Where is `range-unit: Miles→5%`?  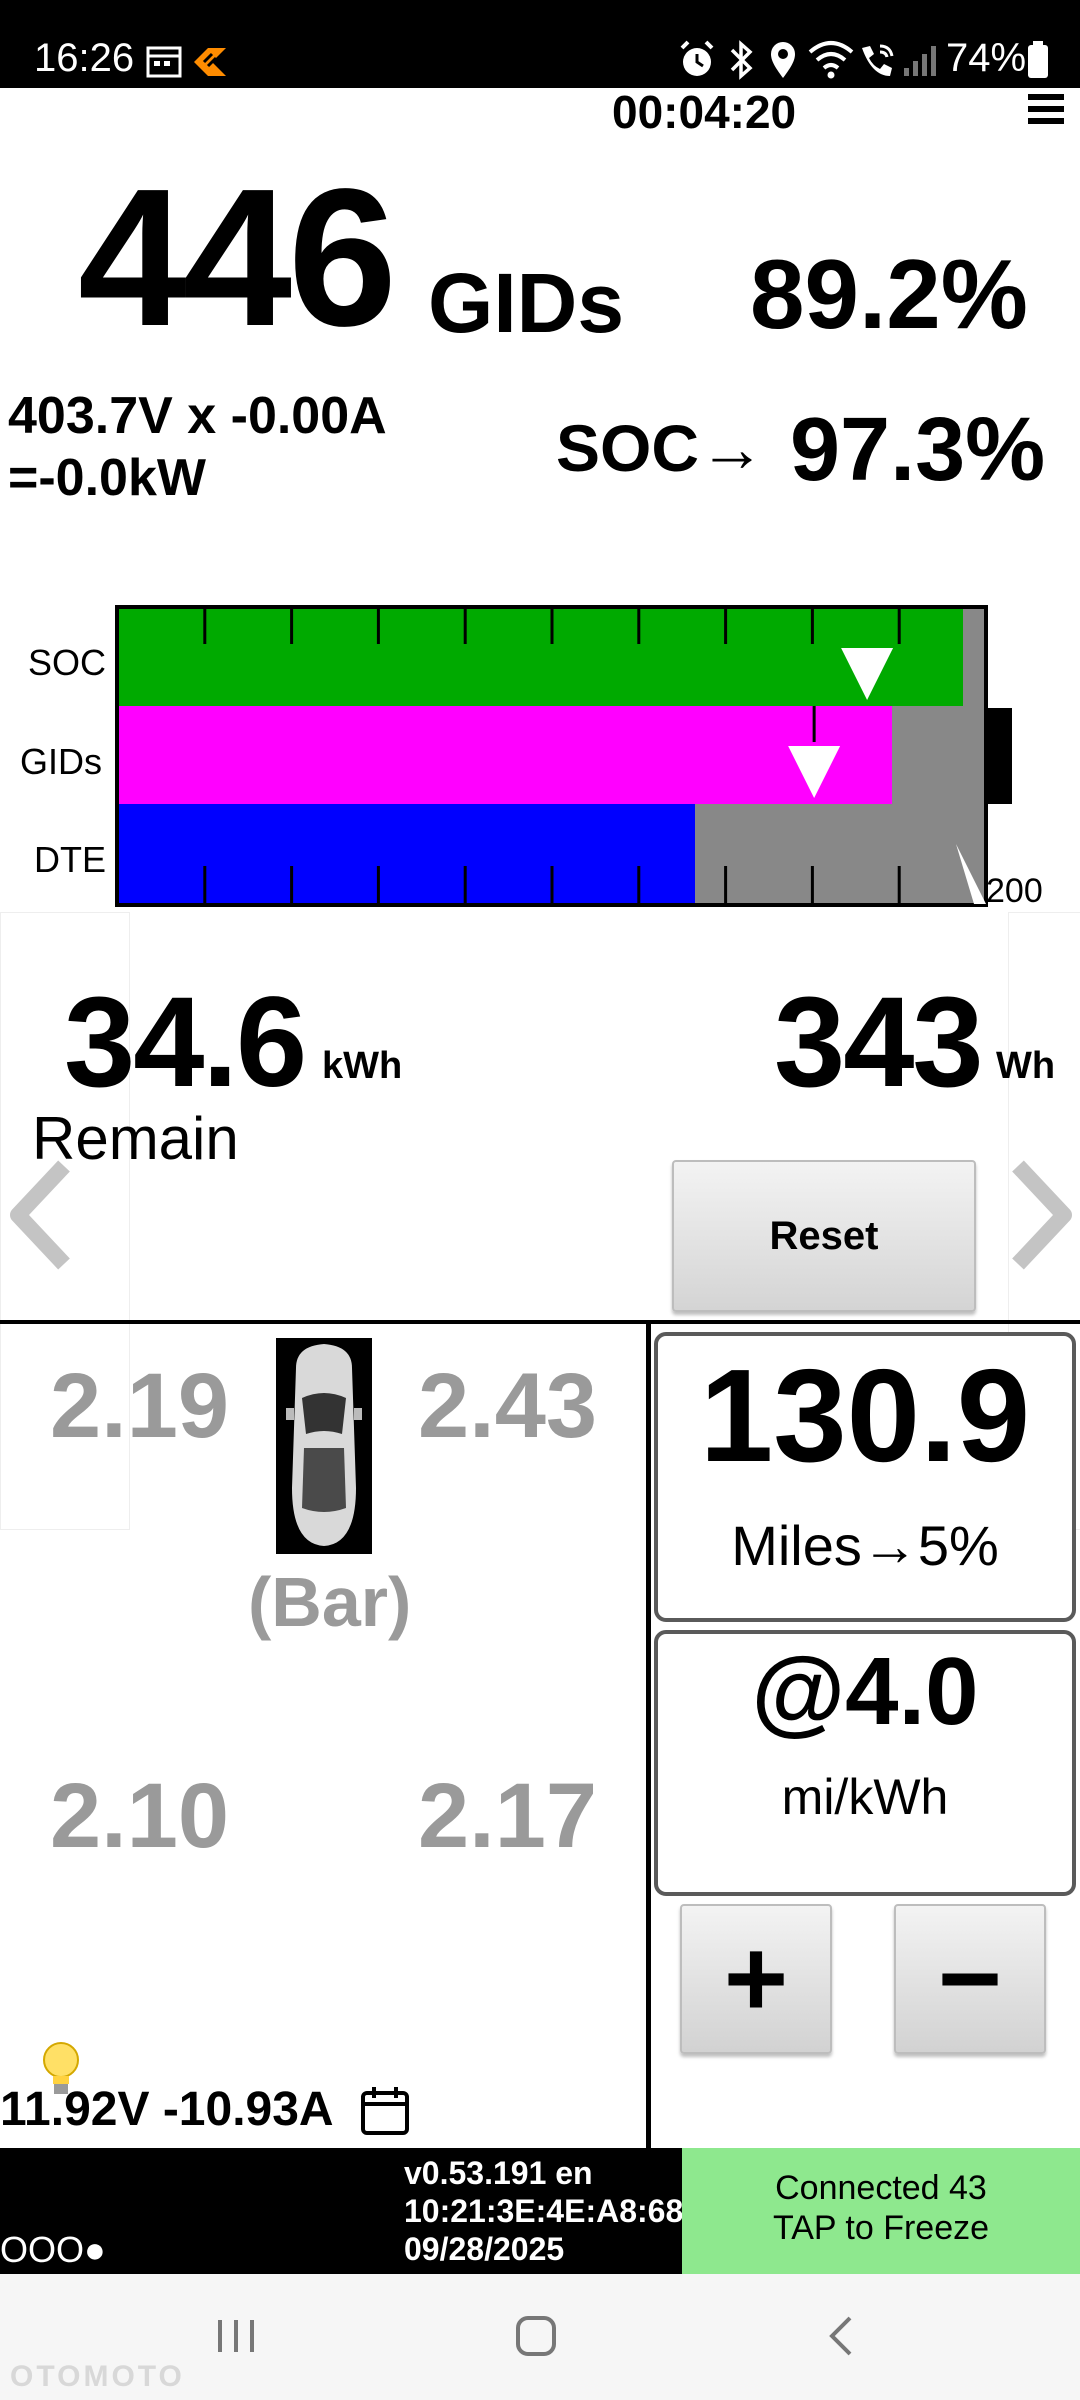
range-unit: Miles→5% is located at coordinates (865, 1545).